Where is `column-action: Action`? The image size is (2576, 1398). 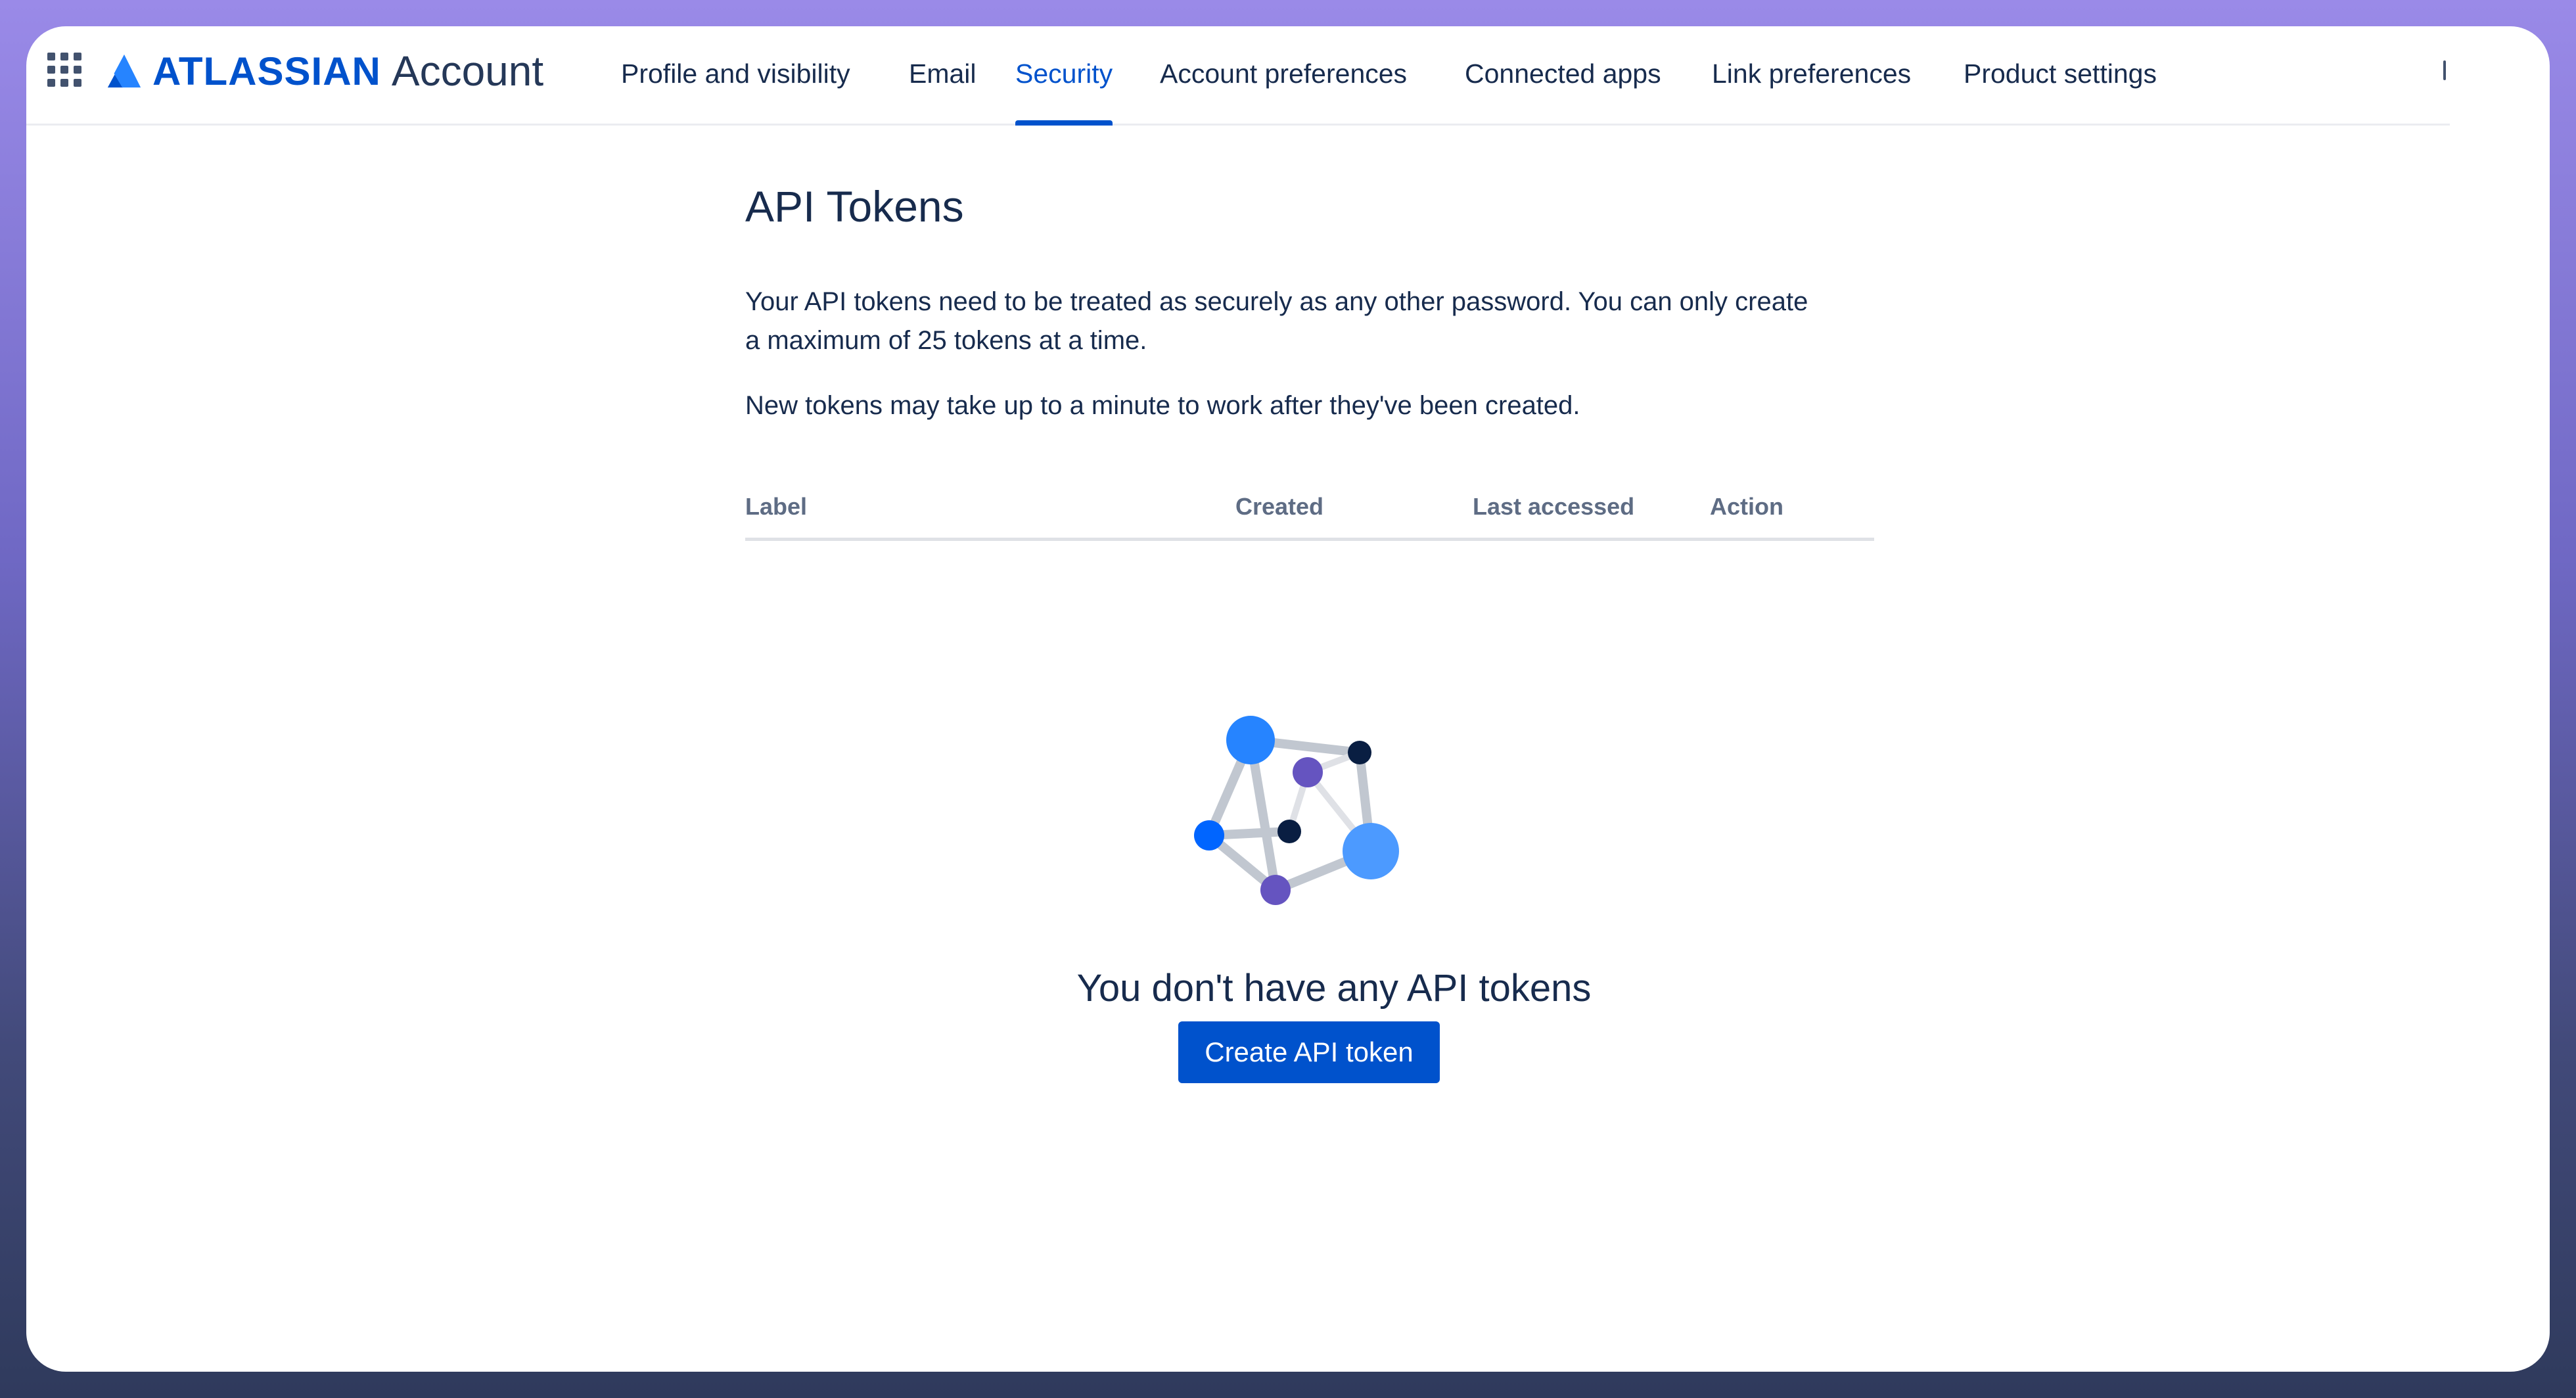
column-action: Action is located at coordinates (1746, 506).